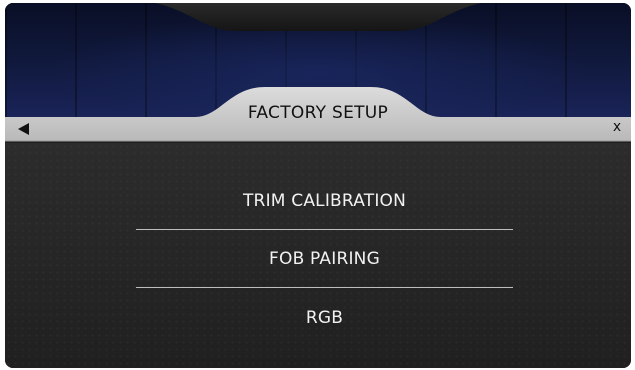 Image resolution: width=635 pixels, height=370 pixels. What do you see at coordinates (617, 127) in the screenshot?
I see `close-button: x` at bounding box center [617, 127].